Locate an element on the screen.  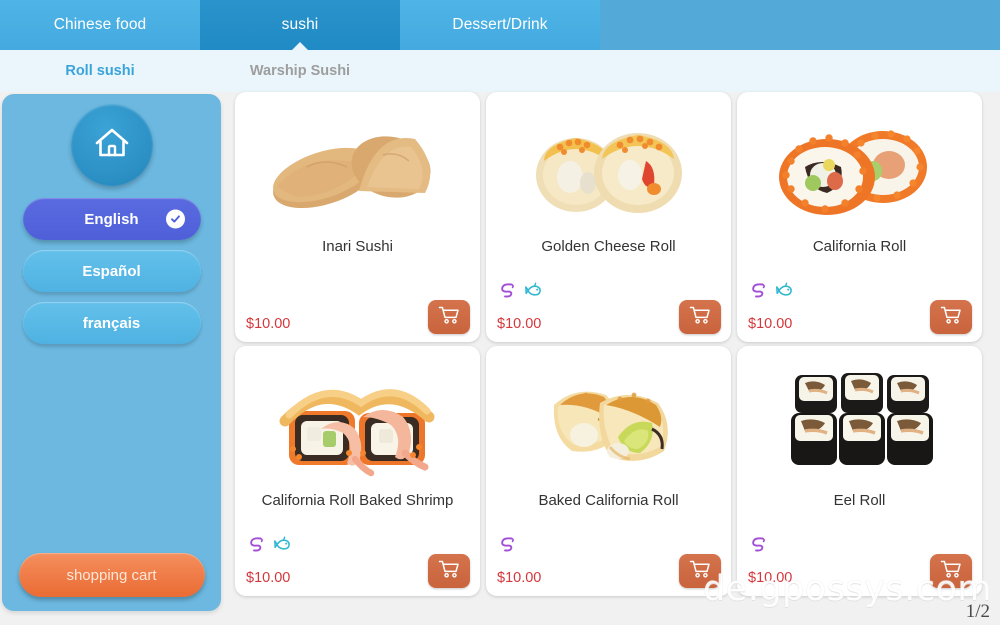
language-label: français is located at coordinates (111, 323).